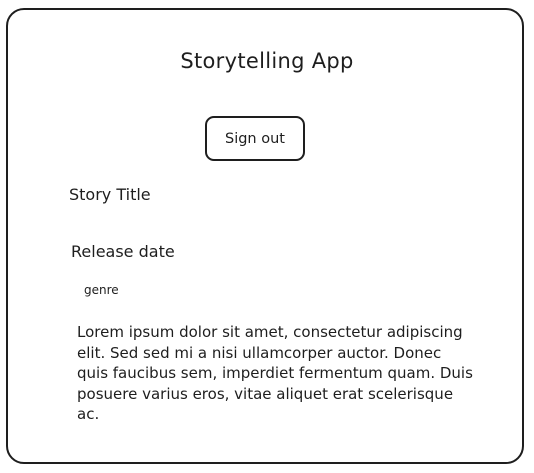  I want to click on story-title: Story Title, so click(110, 194).